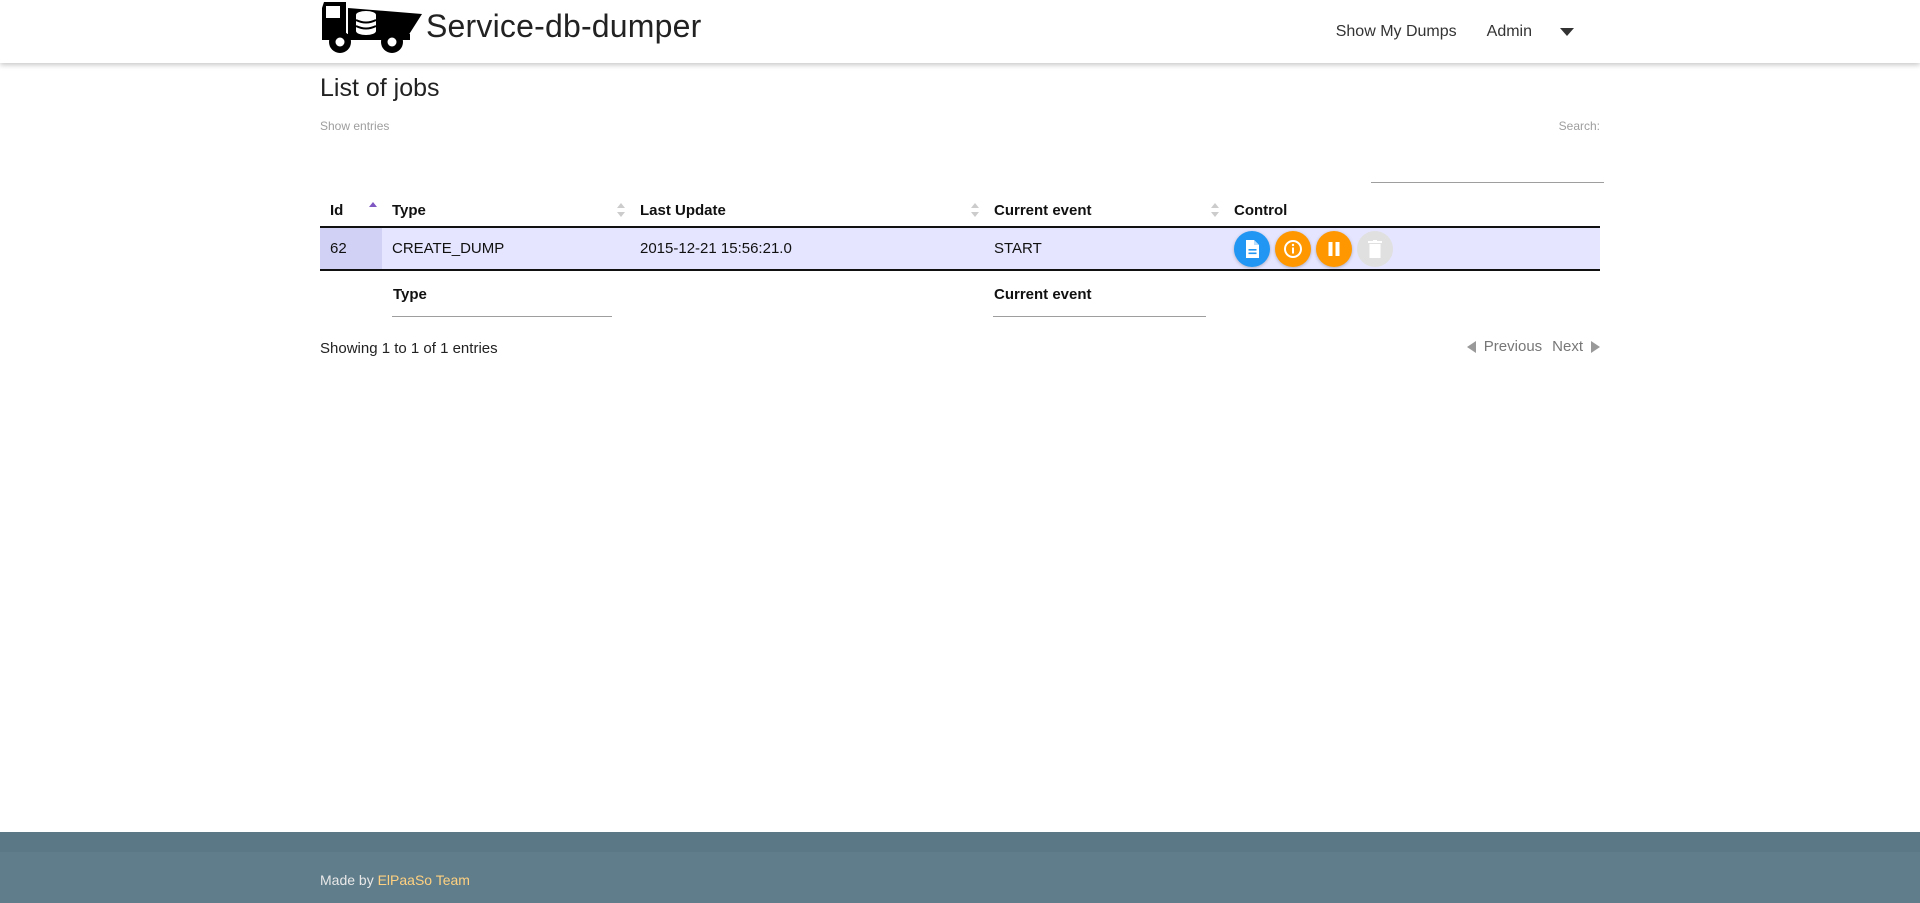 The width and height of the screenshot is (1920, 903). I want to click on delete-icon, so click(1375, 248).